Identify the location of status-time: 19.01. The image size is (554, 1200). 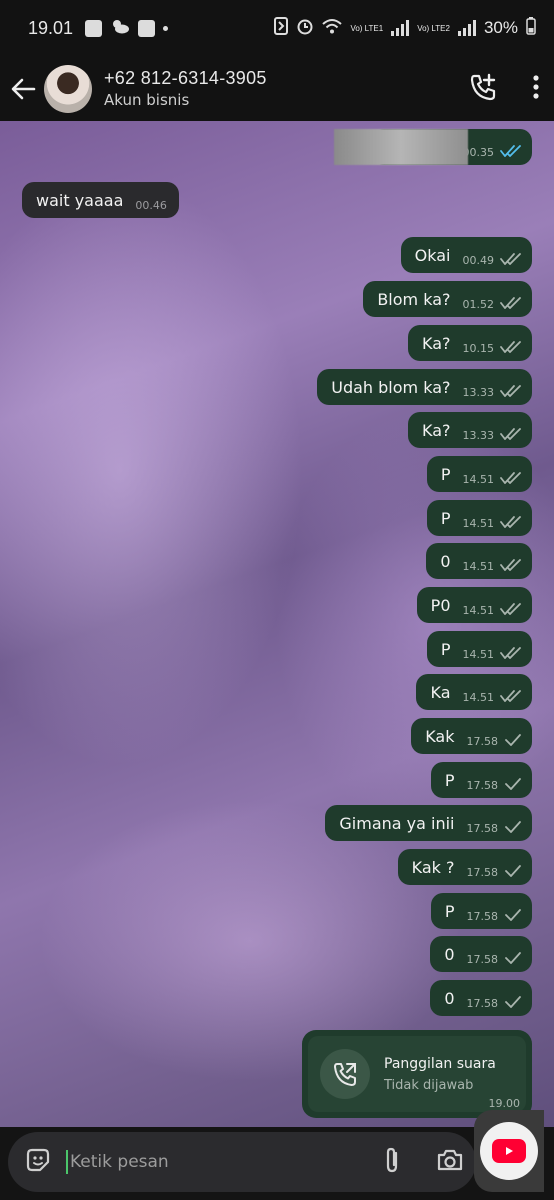
(51, 27).